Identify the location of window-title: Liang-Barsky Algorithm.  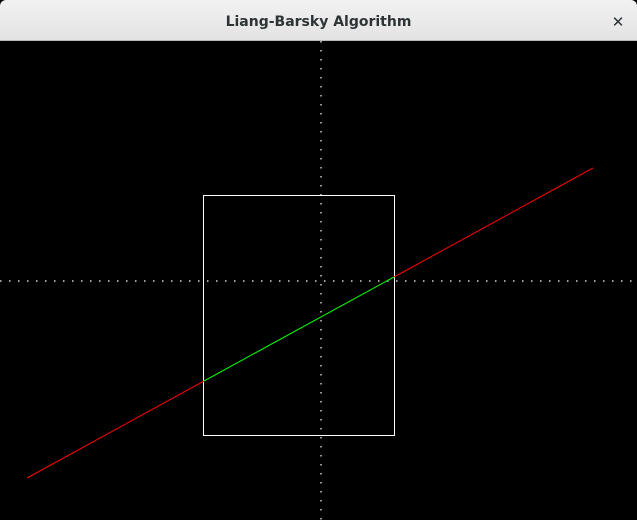
(318, 22).